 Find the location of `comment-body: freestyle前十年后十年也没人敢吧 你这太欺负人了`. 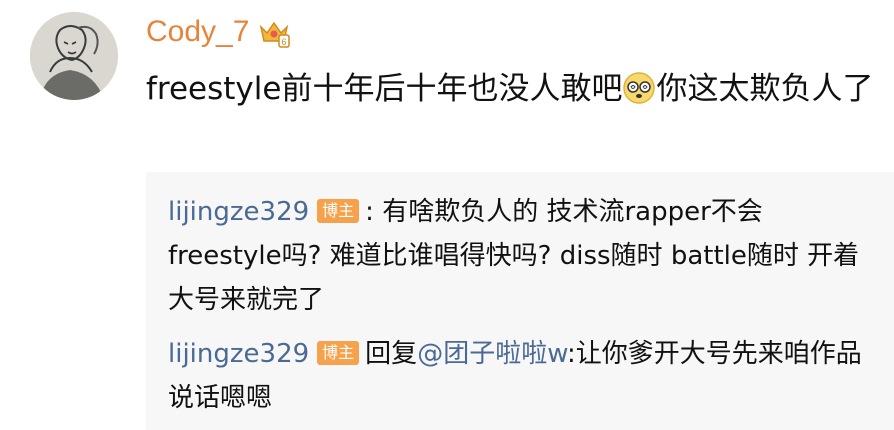

comment-body: freestyle前十年后十年也没人敢吧 你这太欺负人了 is located at coordinates (511, 89).